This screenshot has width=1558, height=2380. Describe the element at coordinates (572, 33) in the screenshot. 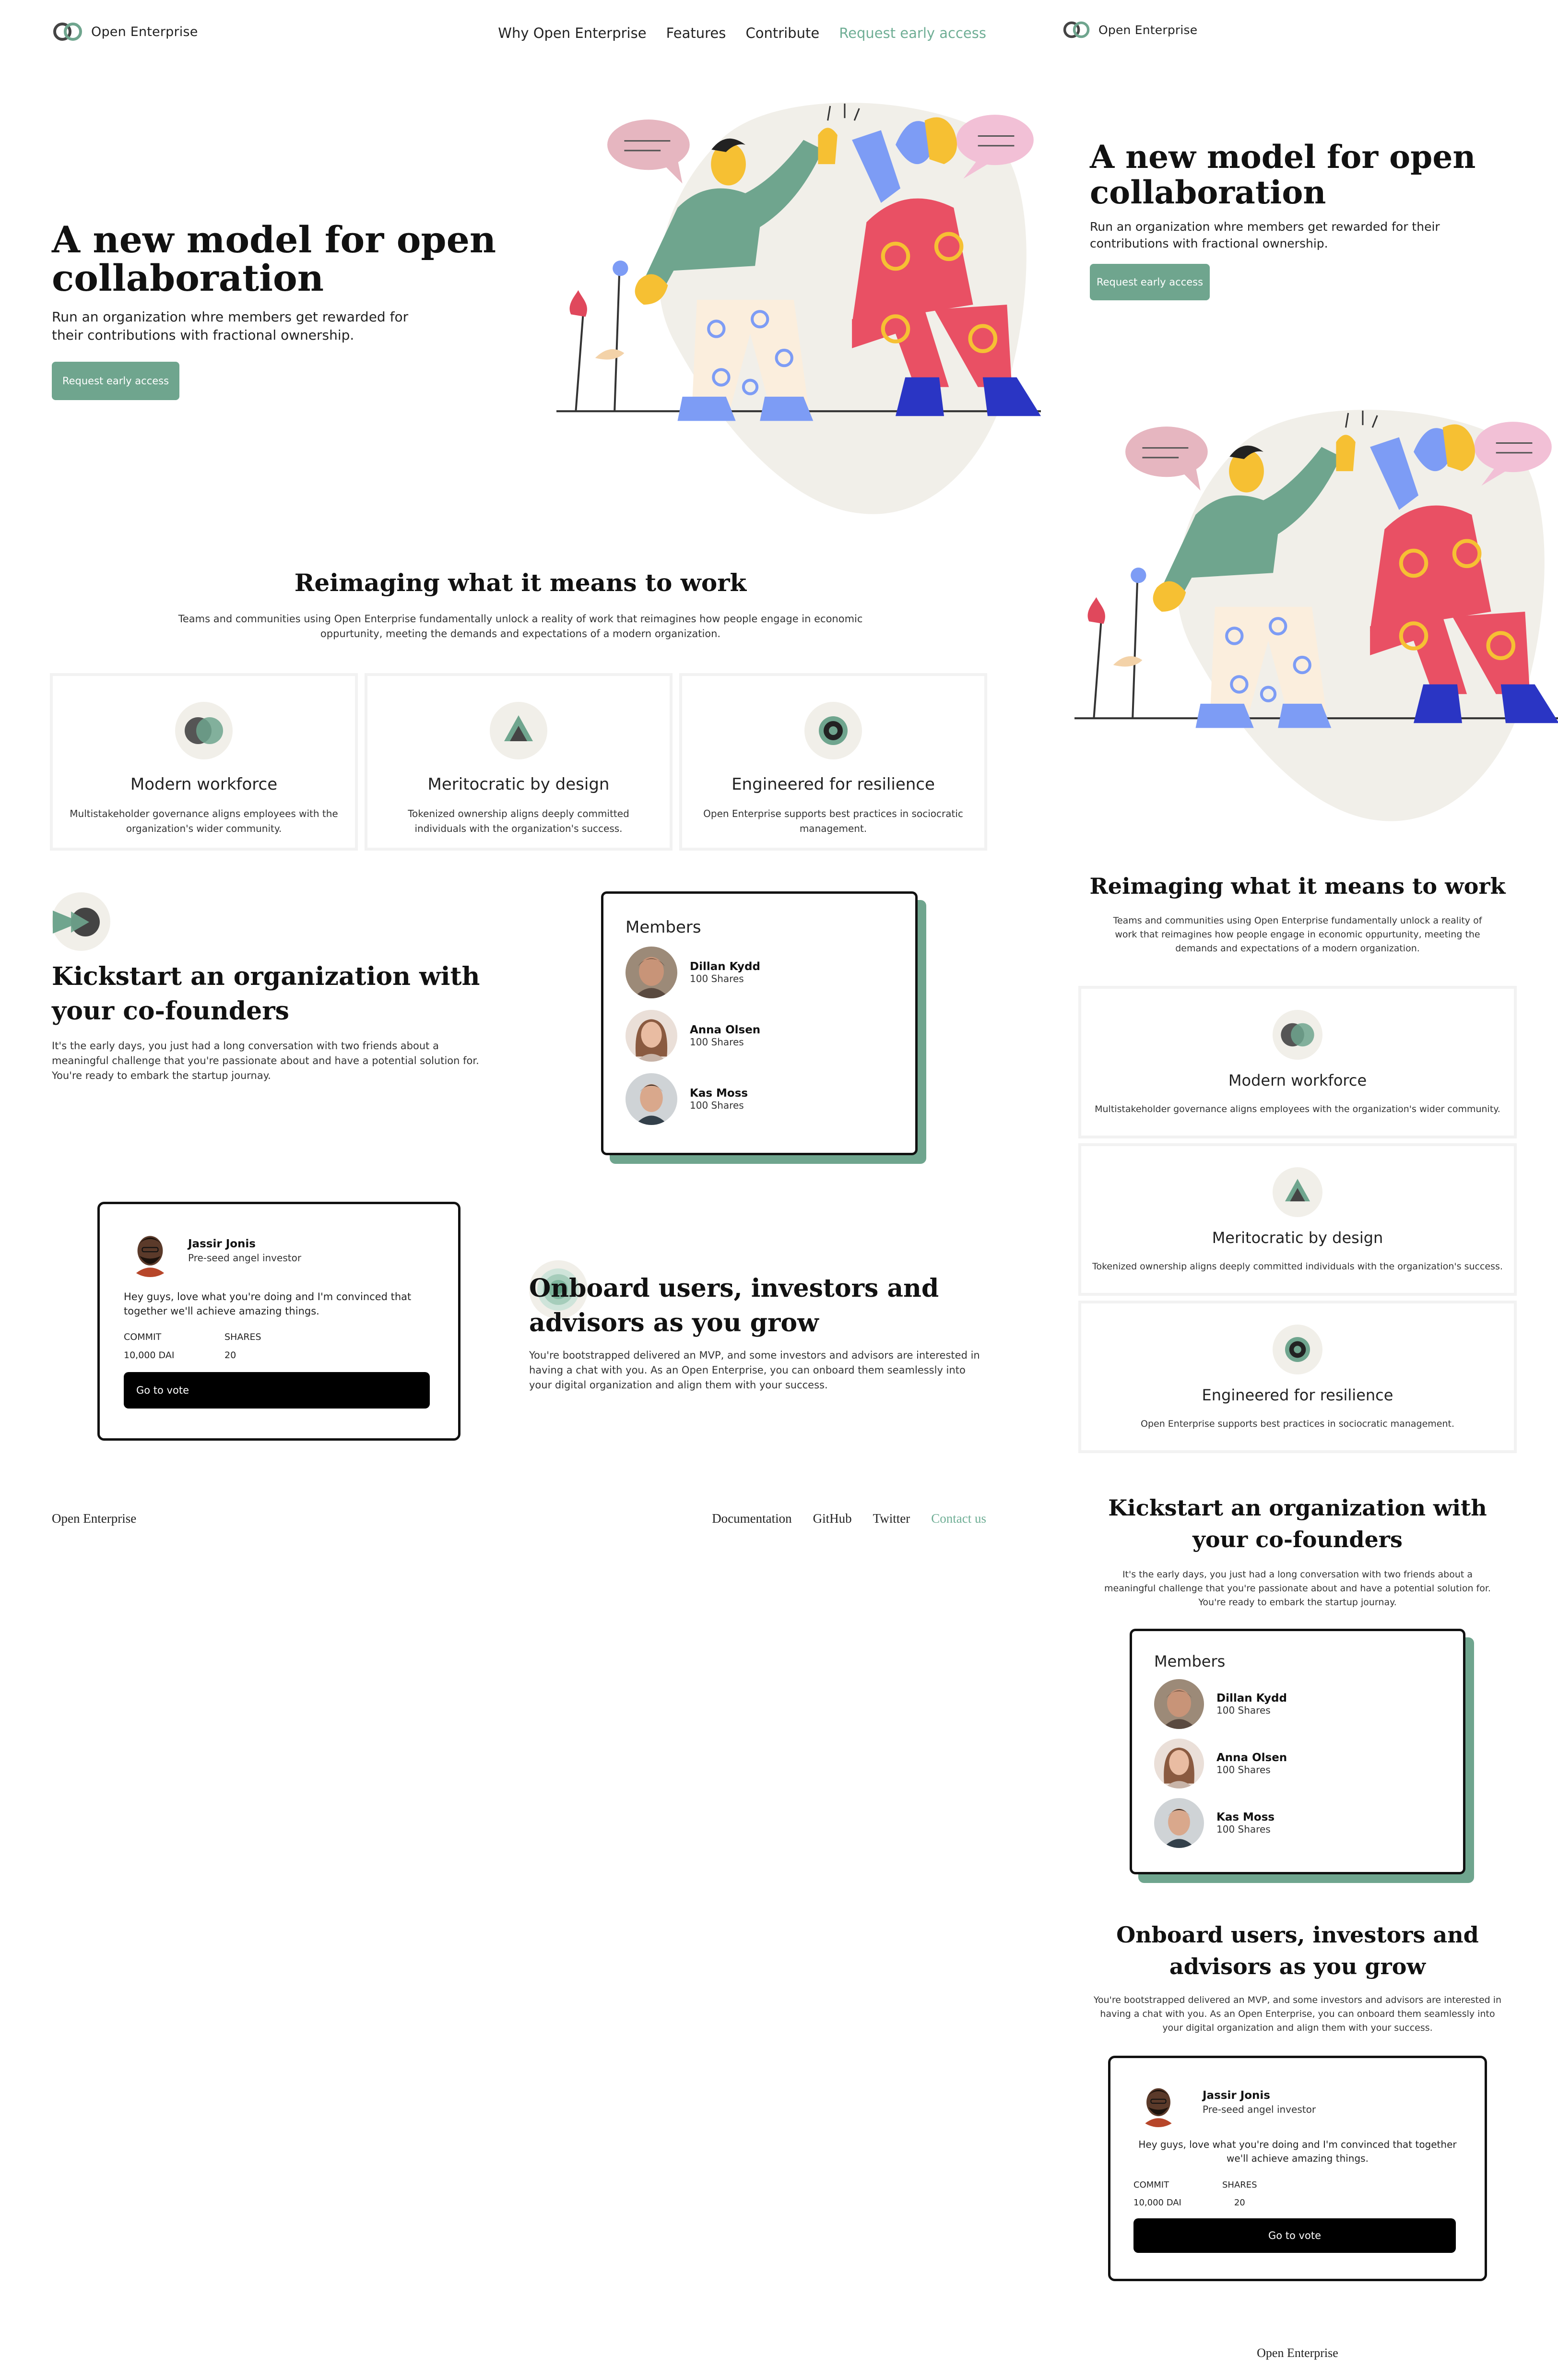

I see `nav-why: Why Open Enterprise` at that location.